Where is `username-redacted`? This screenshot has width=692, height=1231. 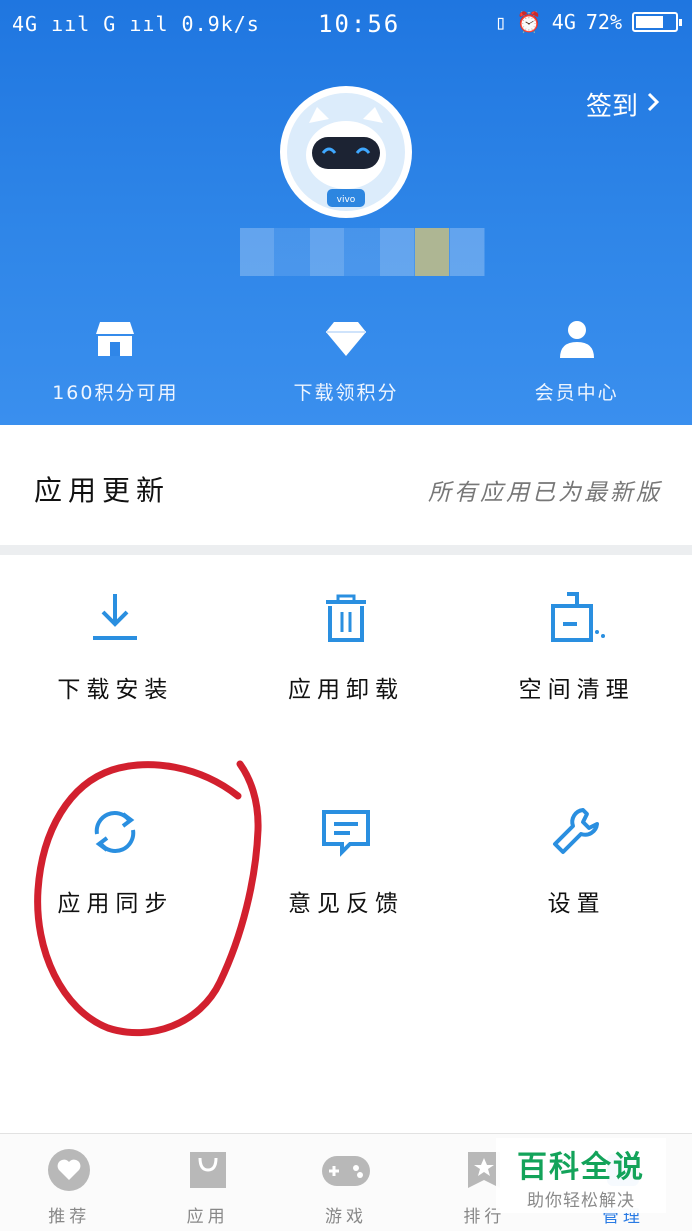
username-redacted is located at coordinates (362, 252).